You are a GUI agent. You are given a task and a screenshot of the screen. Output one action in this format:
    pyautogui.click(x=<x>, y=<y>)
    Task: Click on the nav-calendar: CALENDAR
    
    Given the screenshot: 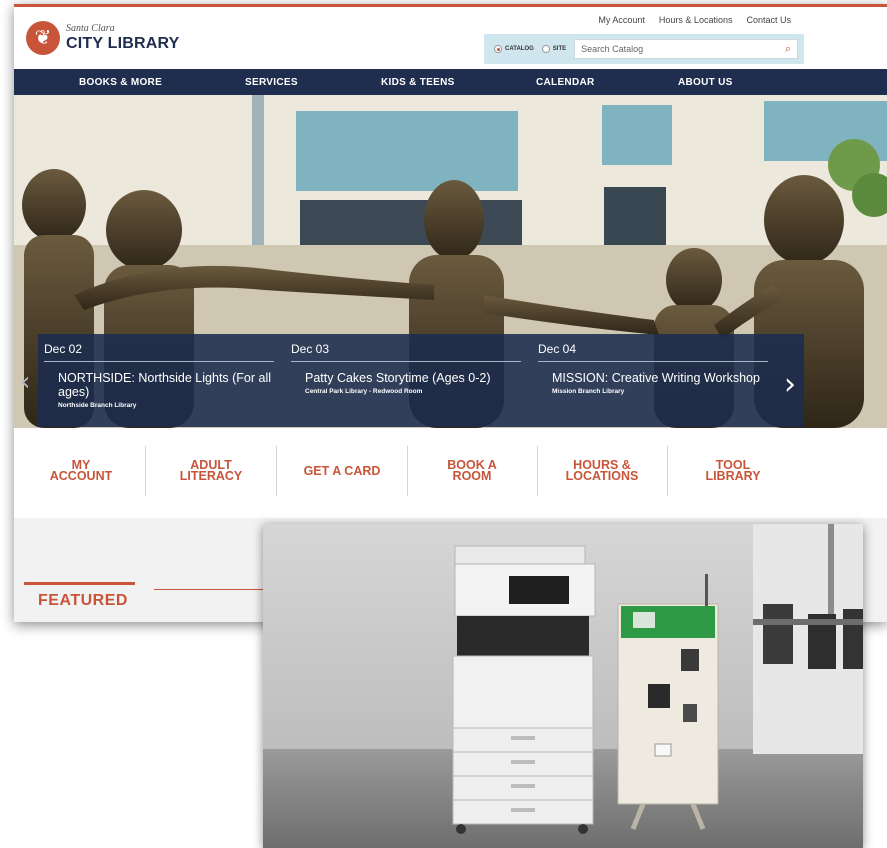 What is the action you would take?
    pyautogui.click(x=565, y=82)
    